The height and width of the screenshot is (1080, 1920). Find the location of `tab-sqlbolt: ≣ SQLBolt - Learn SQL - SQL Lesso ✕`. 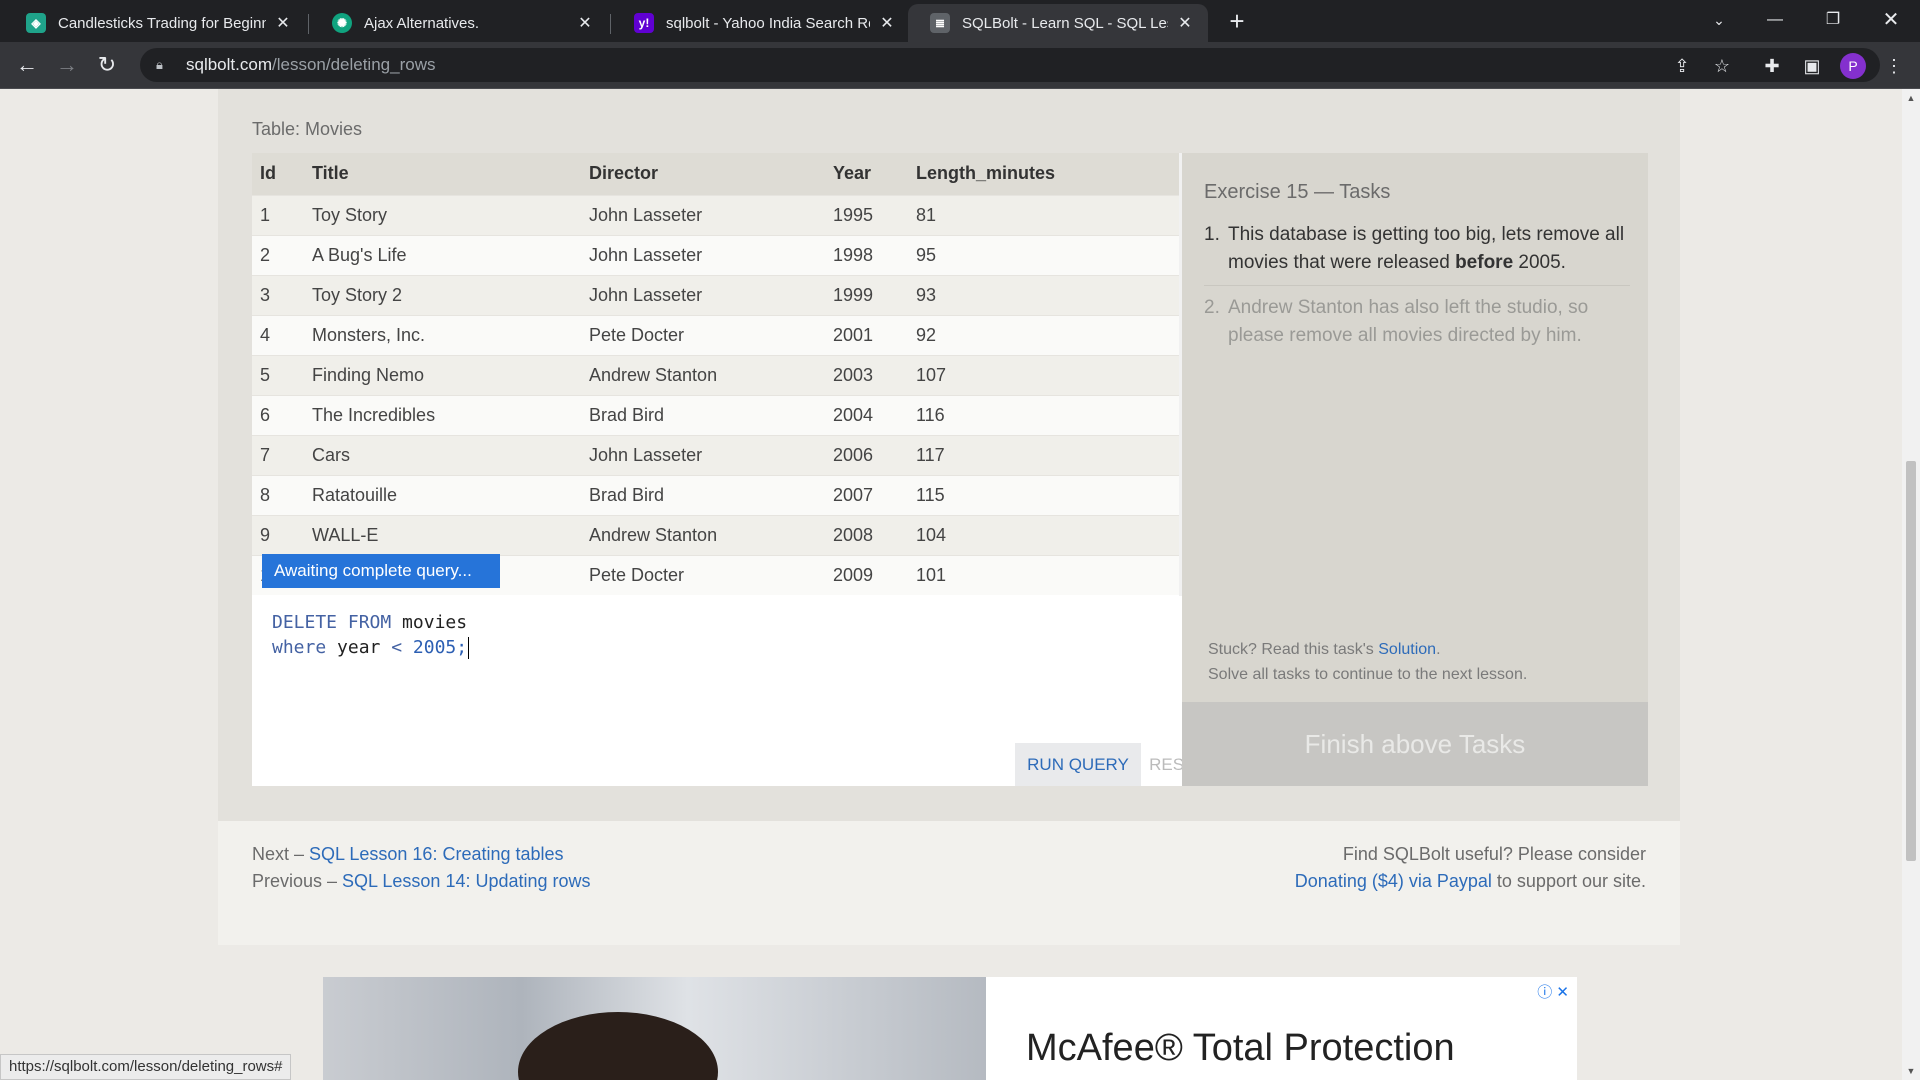

tab-sqlbolt: ≣ SQLBolt - Learn SQL - SQL Lesso ✕ is located at coordinates (1058, 23).